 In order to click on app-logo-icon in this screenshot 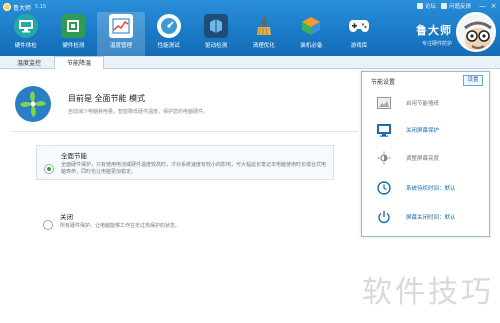, I will do `click(7, 7)`.